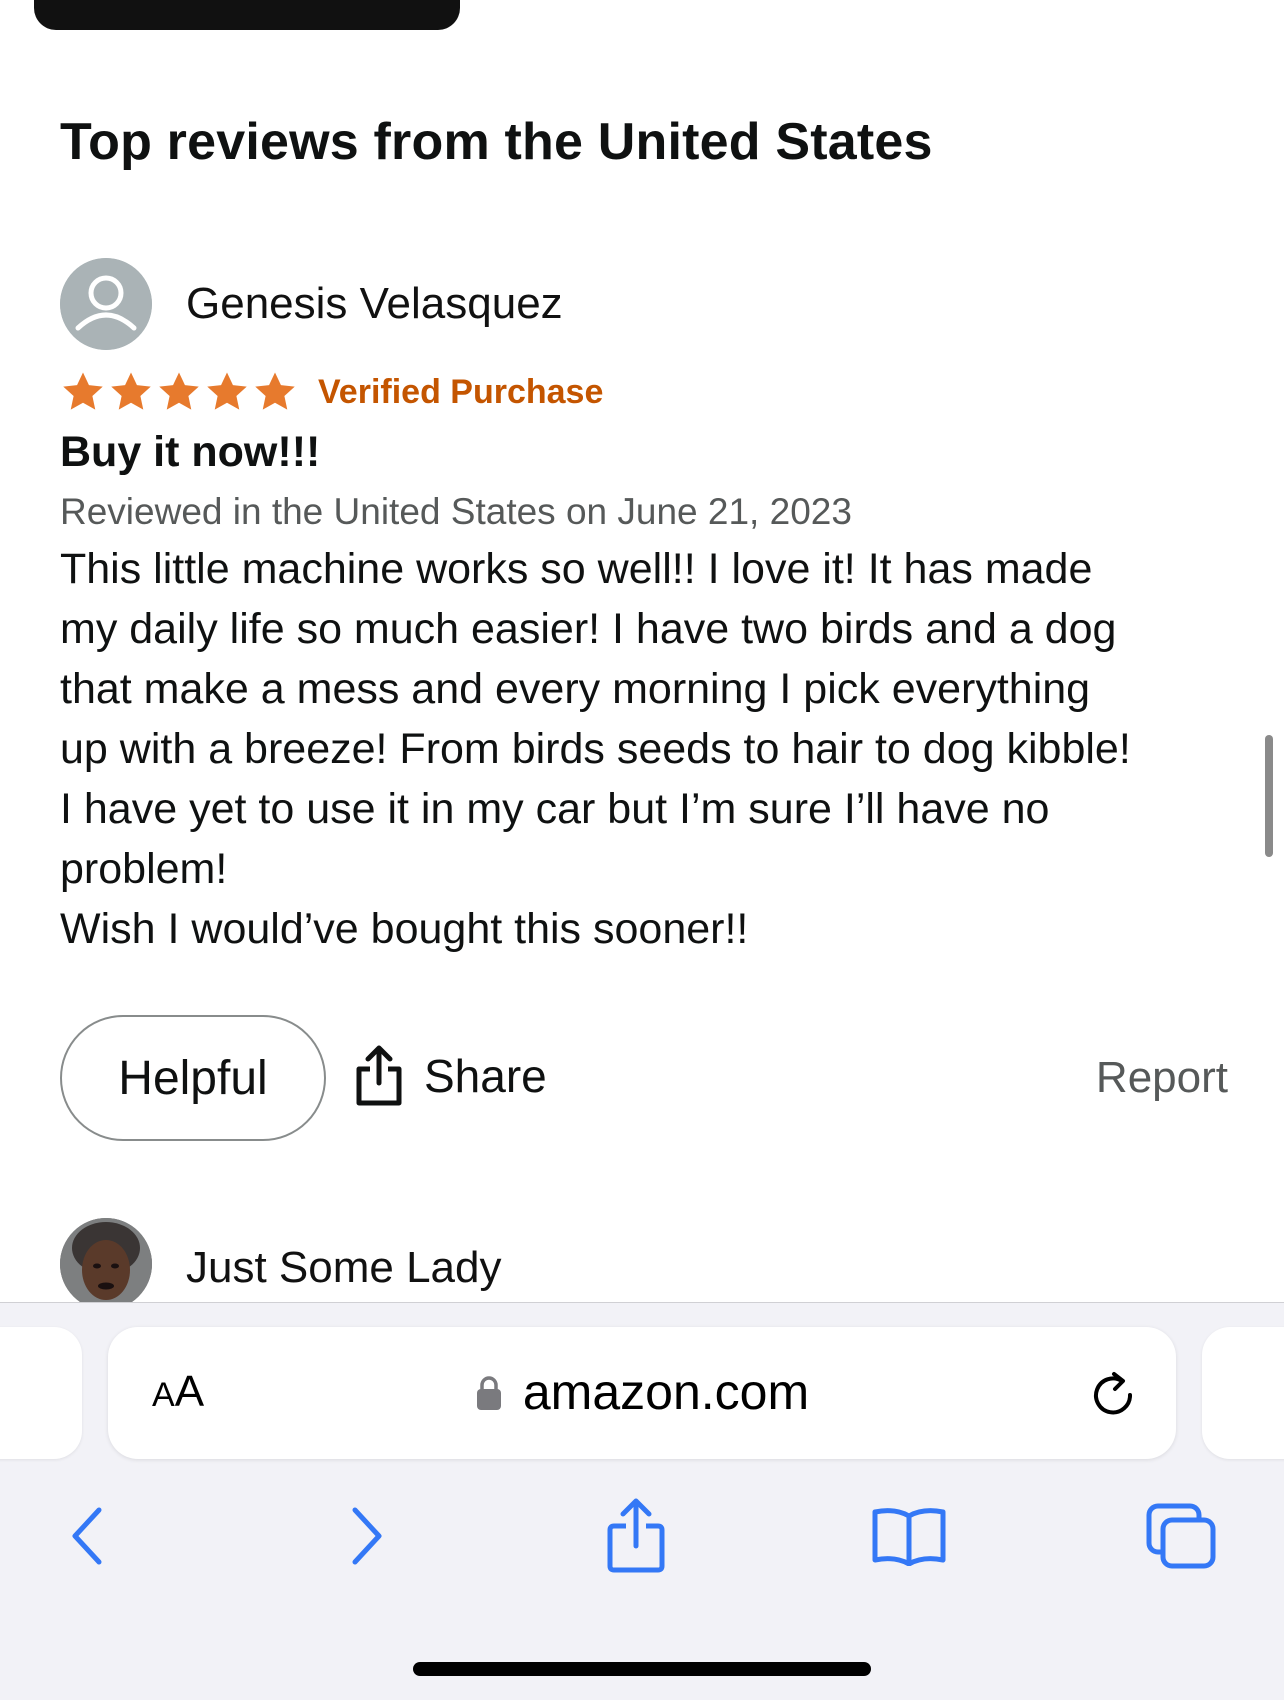 This screenshot has width=1284, height=1700. Describe the element at coordinates (488, 1393) in the screenshot. I see `lock-icon` at that location.